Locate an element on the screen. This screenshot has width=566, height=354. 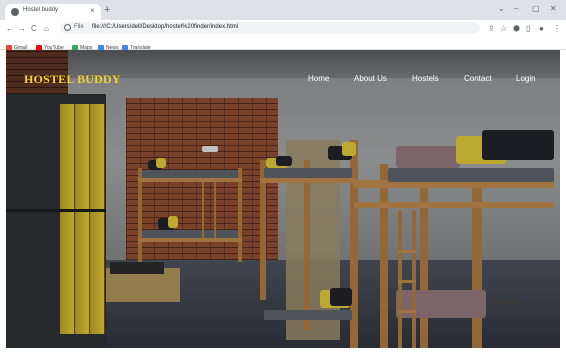
forward-icon: → is located at coordinates (22, 28).